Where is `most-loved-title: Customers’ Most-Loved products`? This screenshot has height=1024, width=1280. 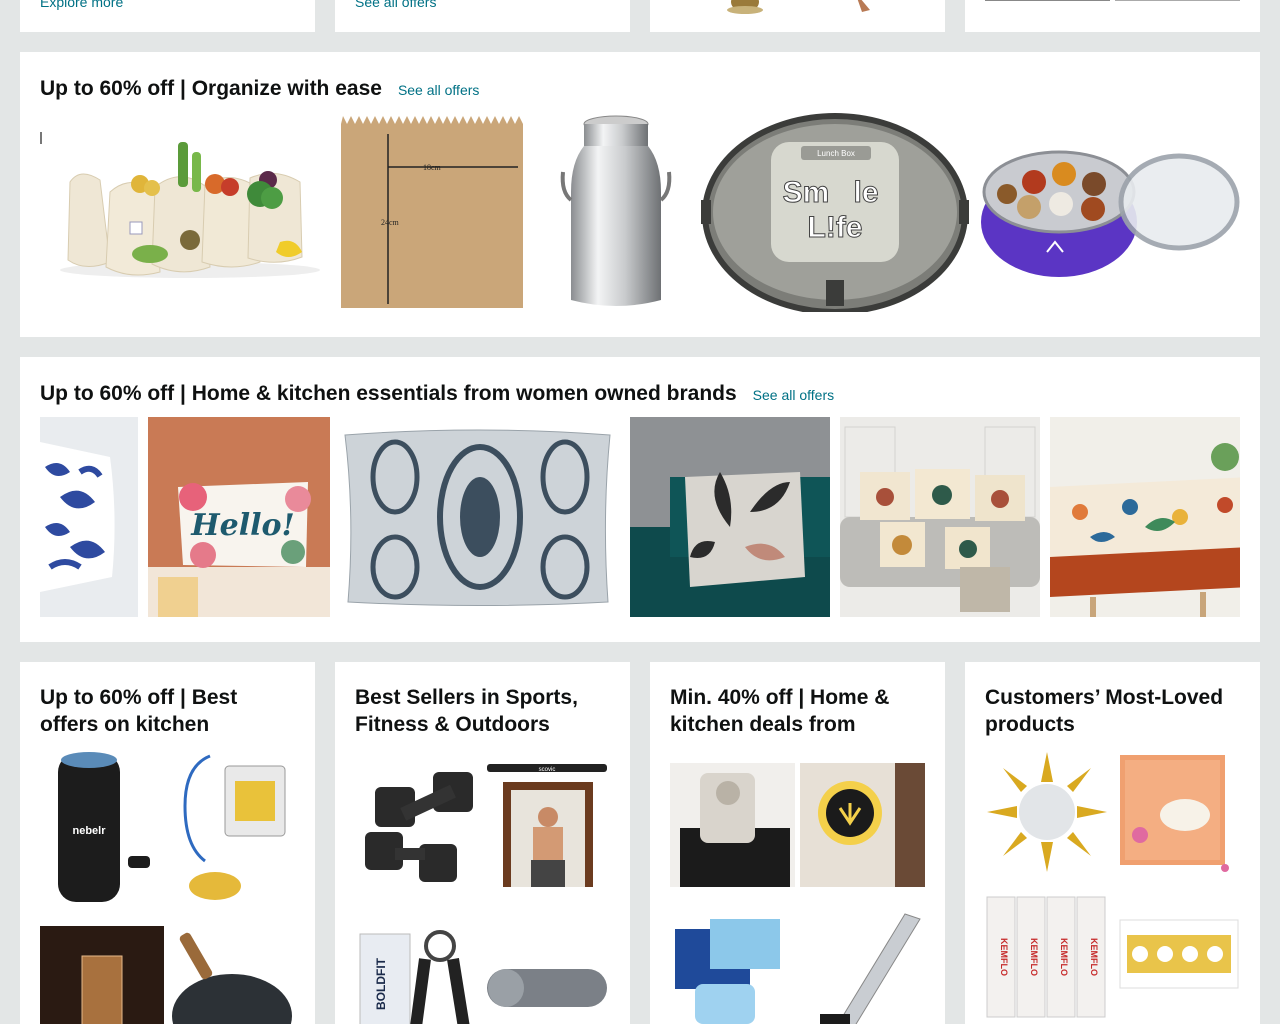 most-loved-title: Customers’ Most-Loved products is located at coordinates (1104, 711).